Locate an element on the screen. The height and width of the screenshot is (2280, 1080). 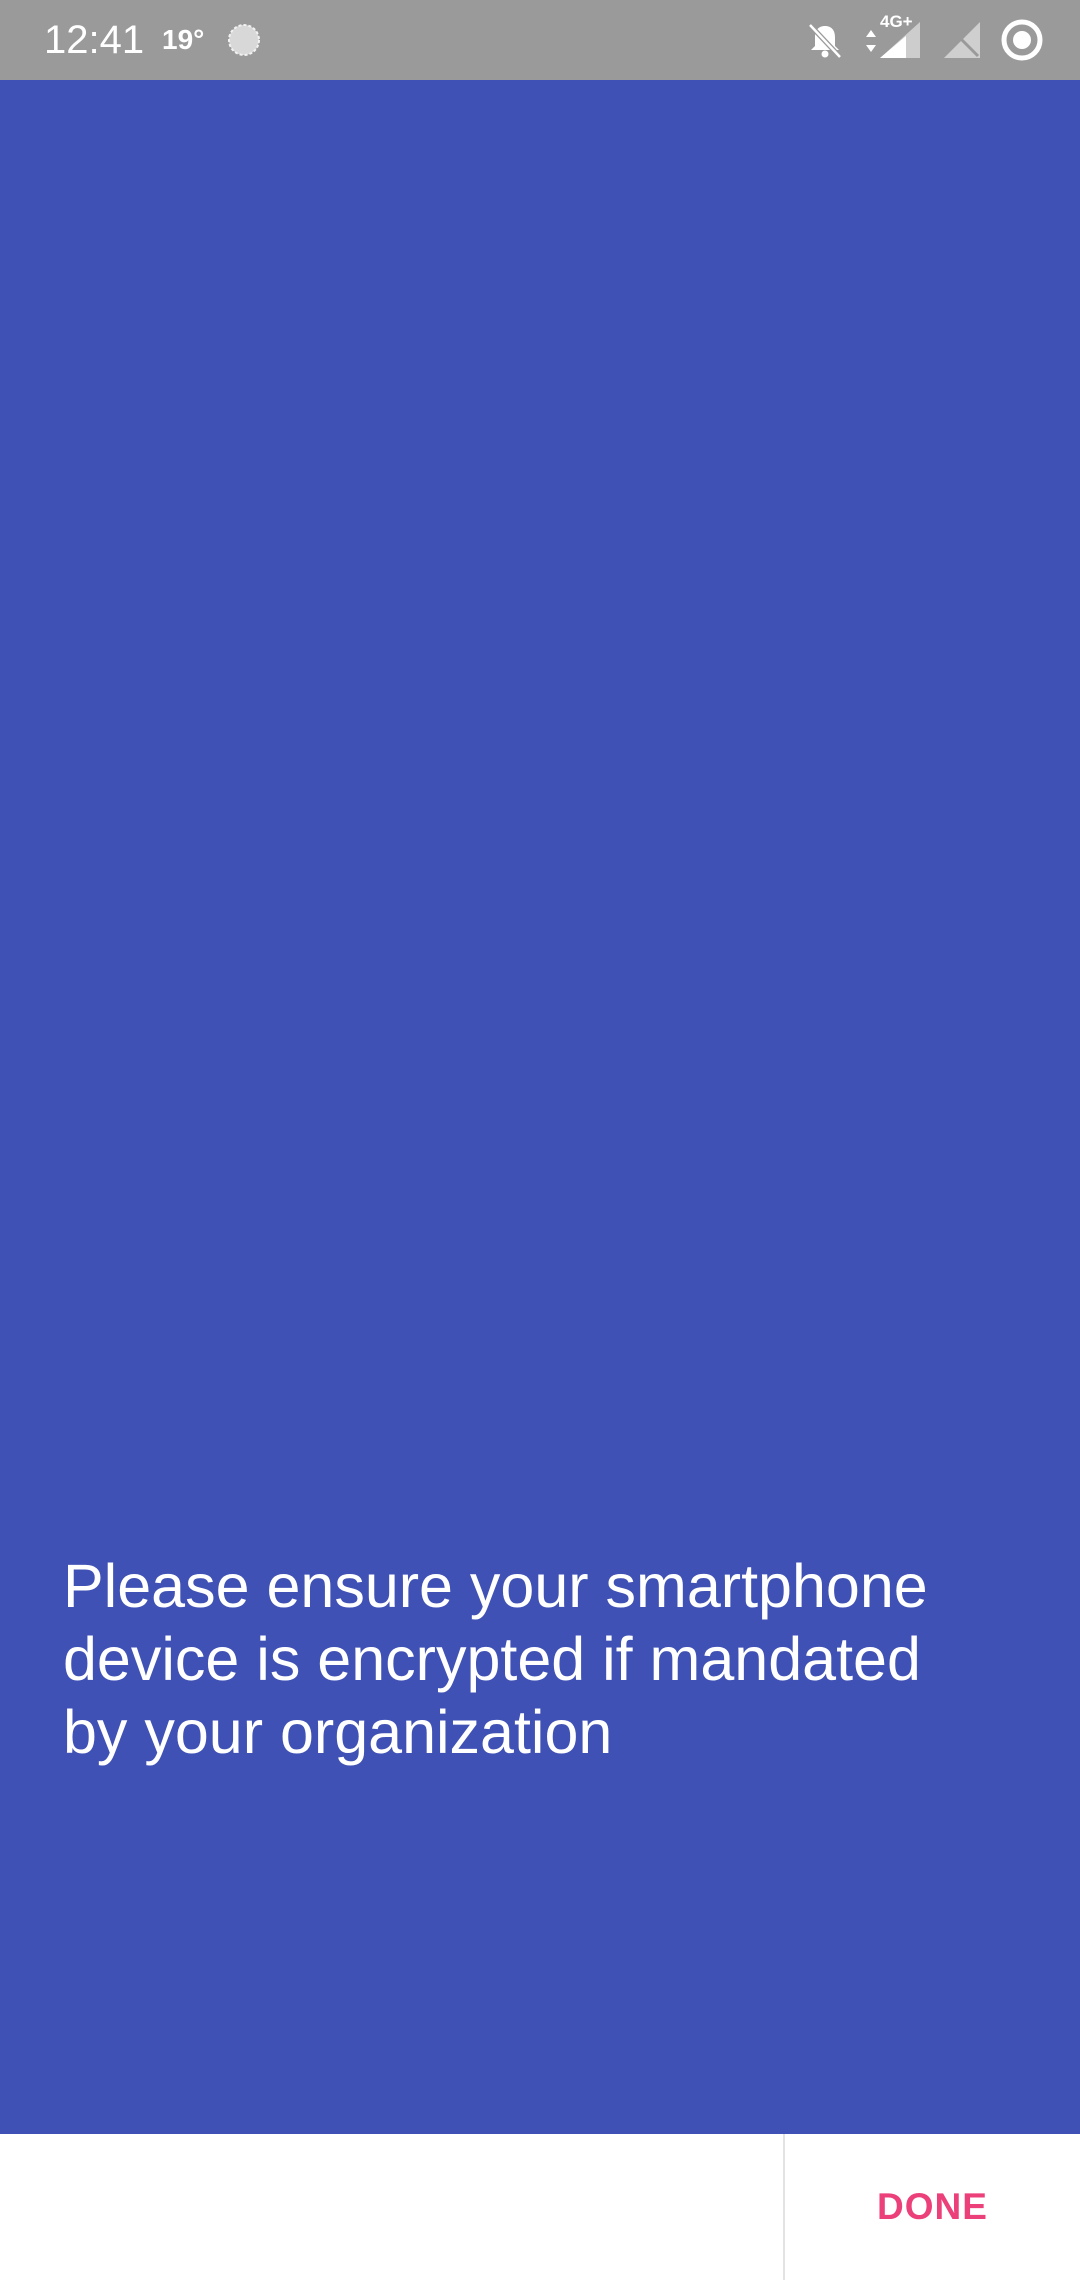
record-icon is located at coordinates (1022, 40).